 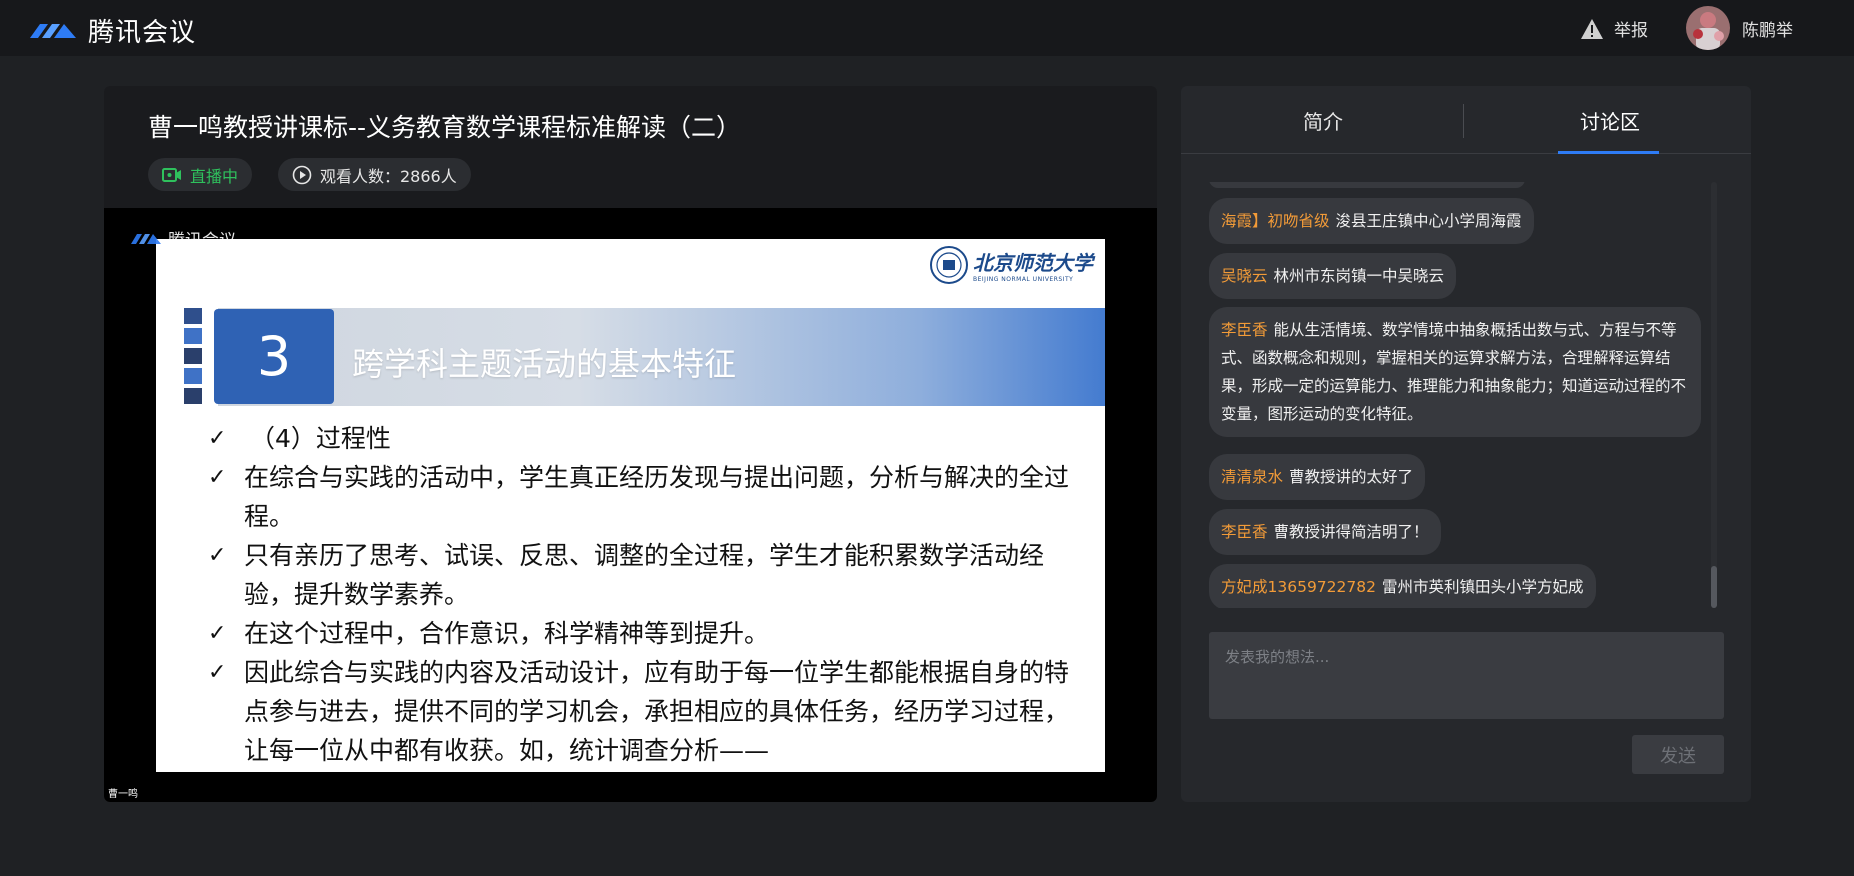 What do you see at coordinates (1482, 587) in the screenshot?
I see `message-text: 雷州市英利镇田头小学方妃成` at bounding box center [1482, 587].